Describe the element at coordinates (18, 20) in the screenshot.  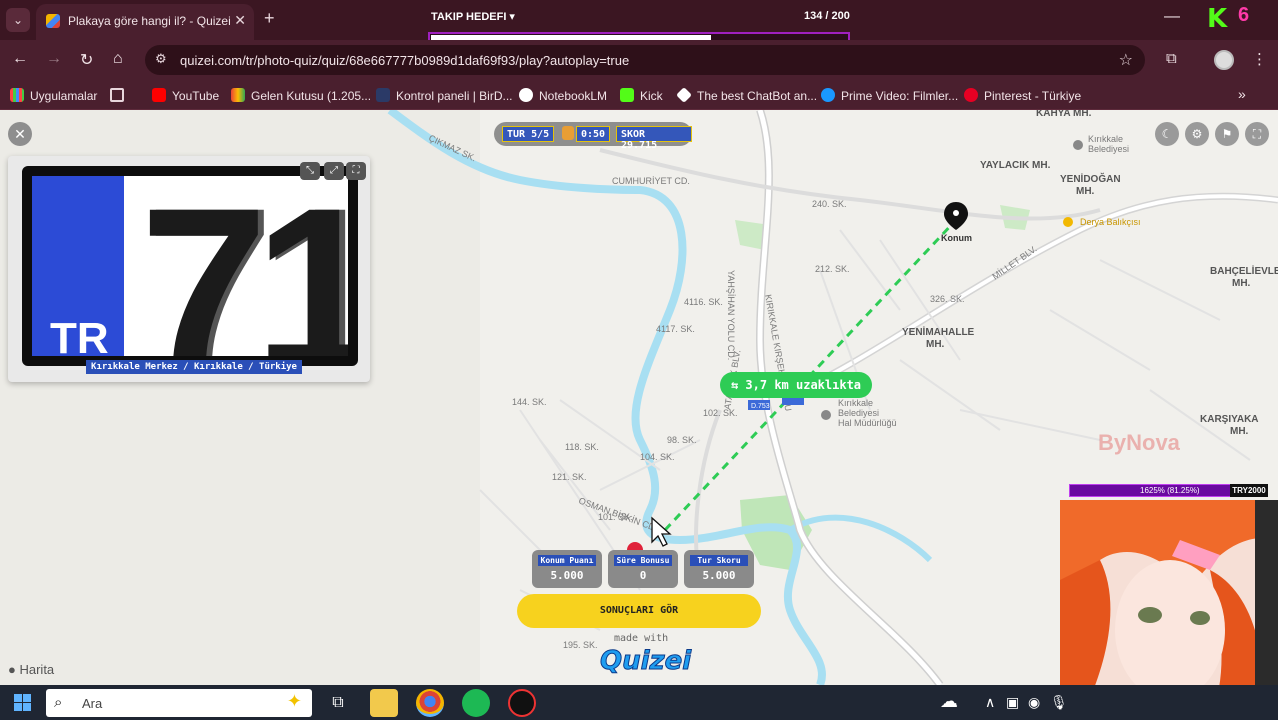
I see `tab-search-chevron-icon: ⌄` at that location.